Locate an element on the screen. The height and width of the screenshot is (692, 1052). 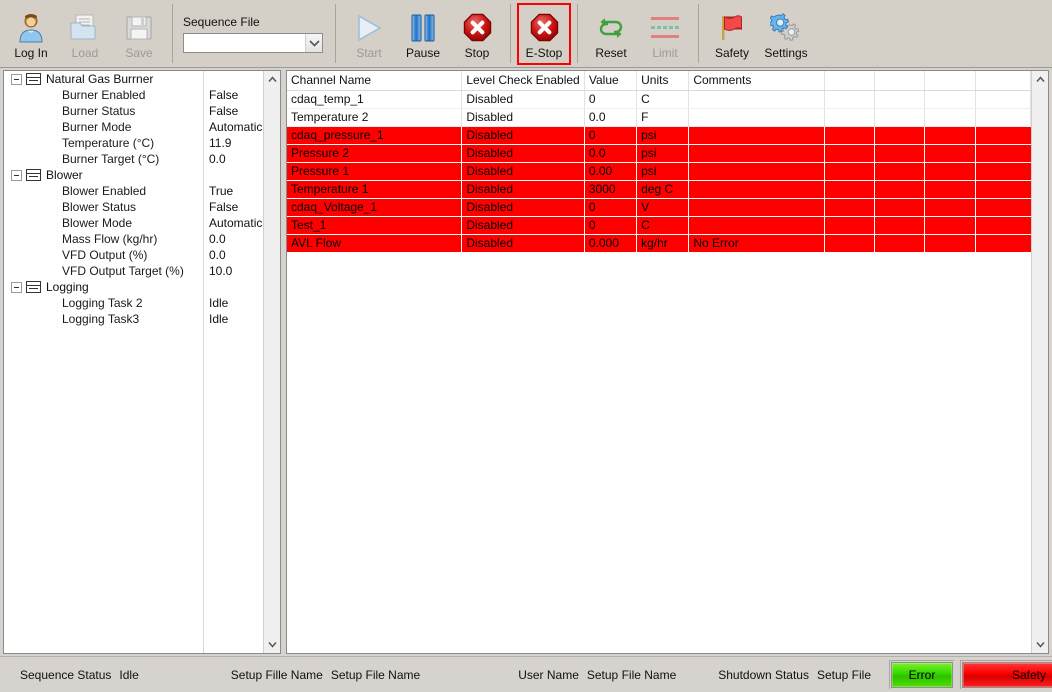
error-status-led: Error is located at coordinates (922, 675).